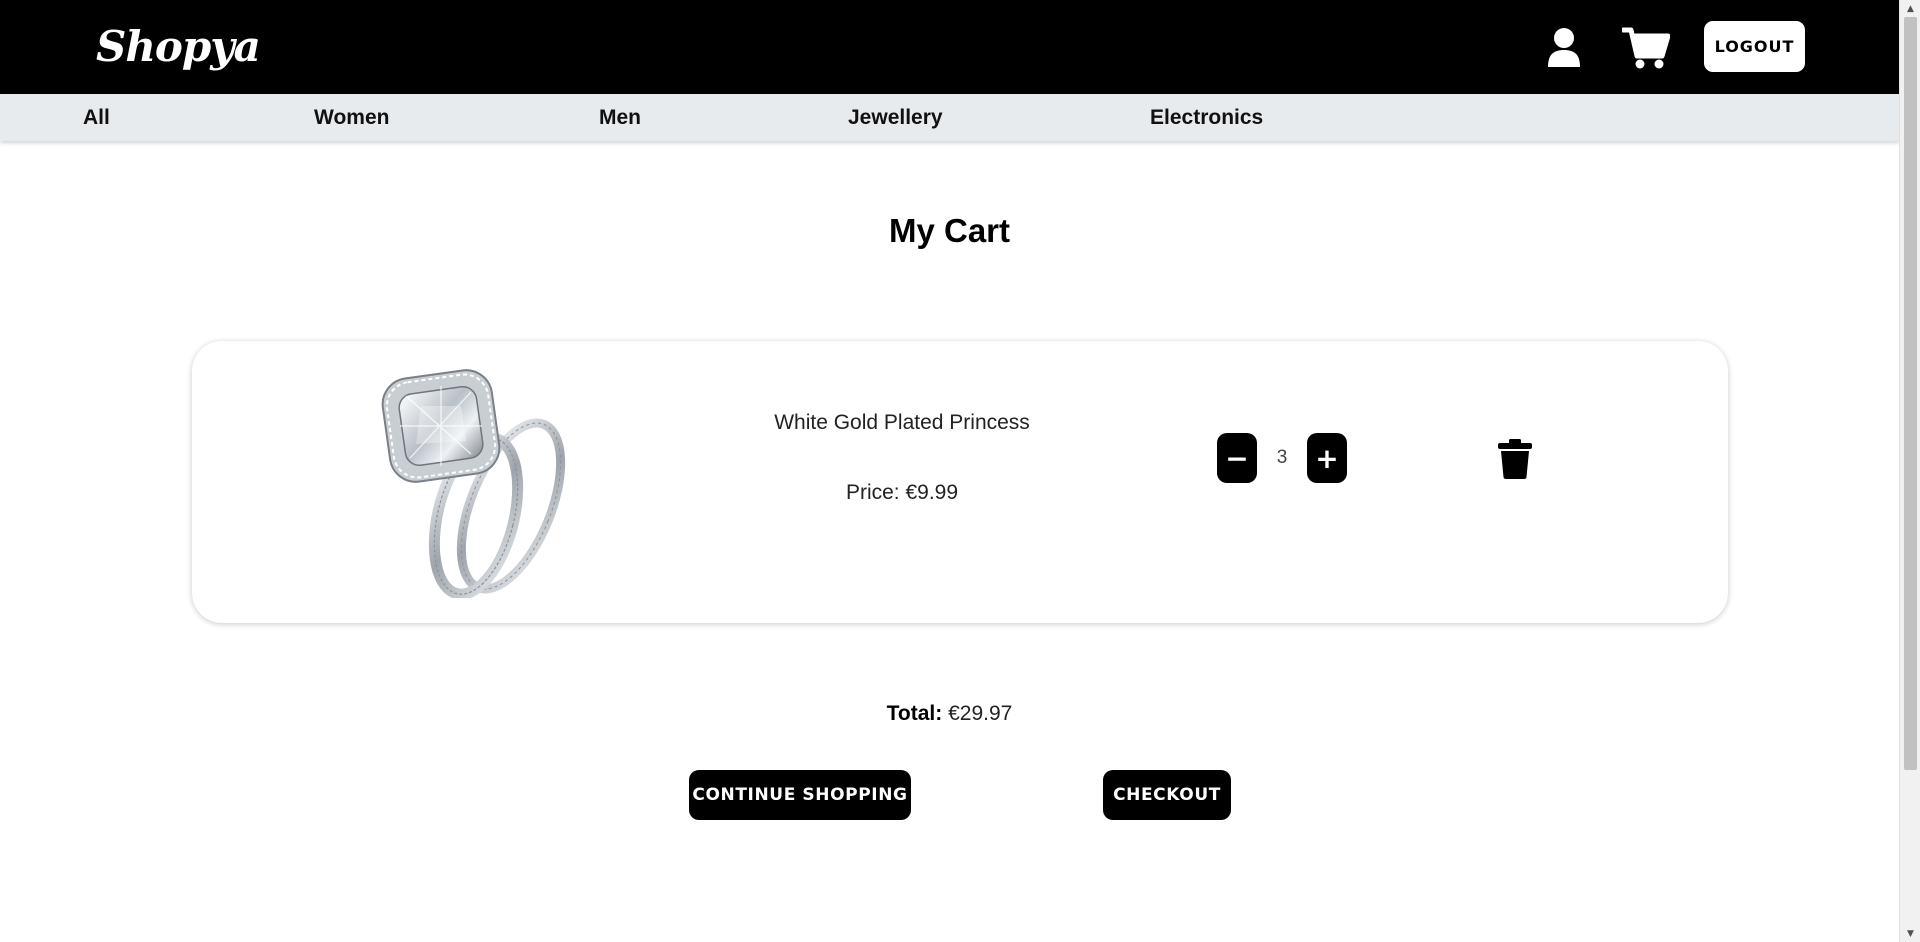 The image size is (1920, 942). Describe the element at coordinates (977, 713) in the screenshot. I see `total-value: €29.97` at that location.